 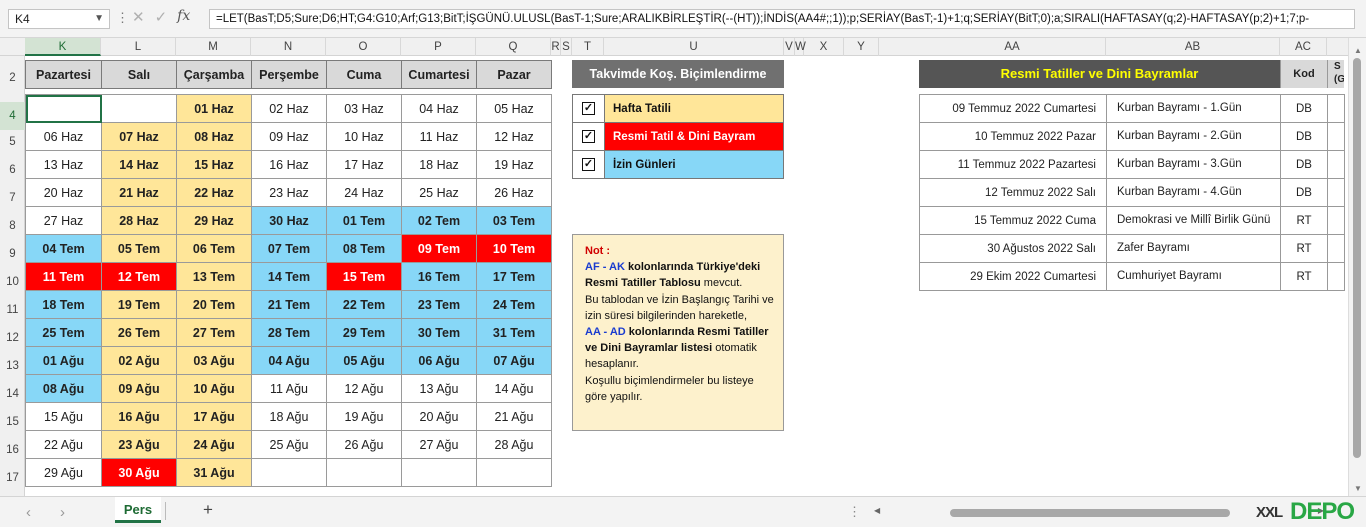 What do you see at coordinates (1357, 267) in the screenshot?
I see `vertical-scrollbar: ▲ ▼` at bounding box center [1357, 267].